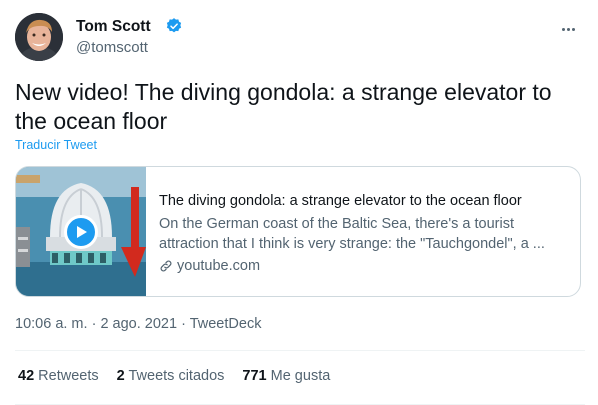 Image resolution: width=598 pixels, height=405 pixels. I want to click on tweet-time: 10:06 a. m., so click(51, 324).